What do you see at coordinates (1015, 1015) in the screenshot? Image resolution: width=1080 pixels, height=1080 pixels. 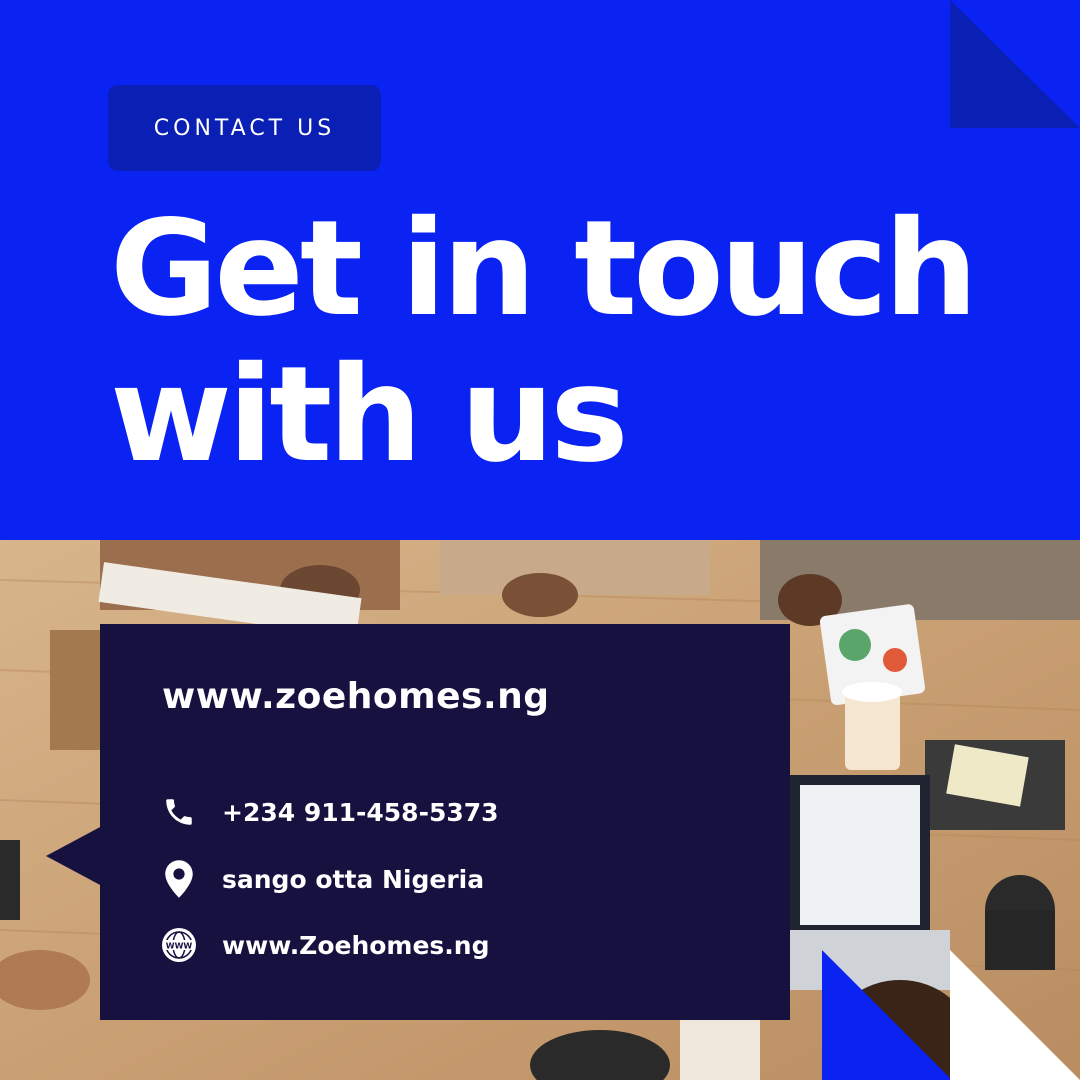 I see `corner-decoration-bottom-white` at bounding box center [1015, 1015].